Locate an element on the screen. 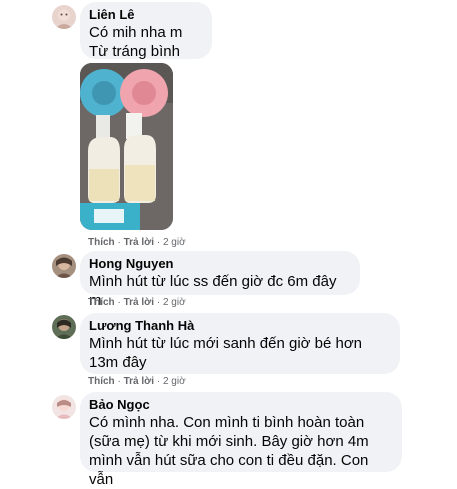 This screenshot has height=489, width=457. comment-author: Hong Nguyen is located at coordinates (220, 264).